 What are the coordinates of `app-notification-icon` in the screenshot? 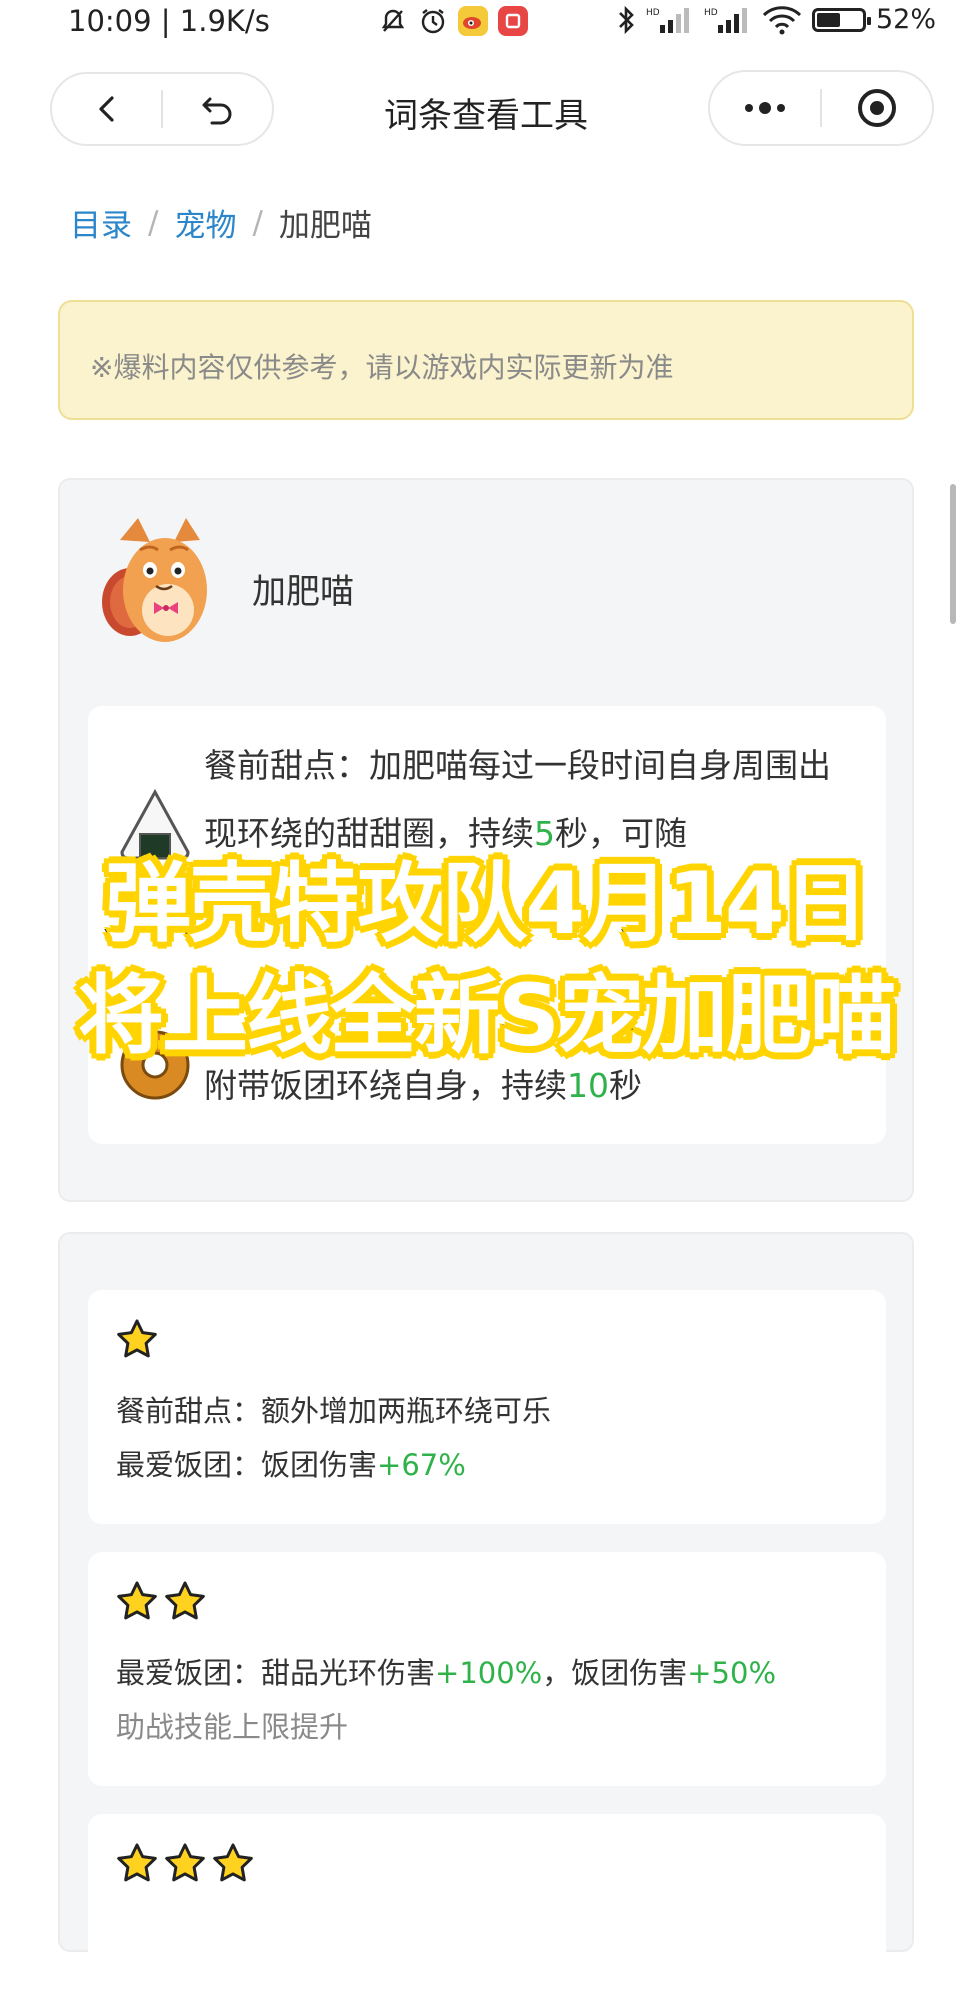 It's located at (513, 21).